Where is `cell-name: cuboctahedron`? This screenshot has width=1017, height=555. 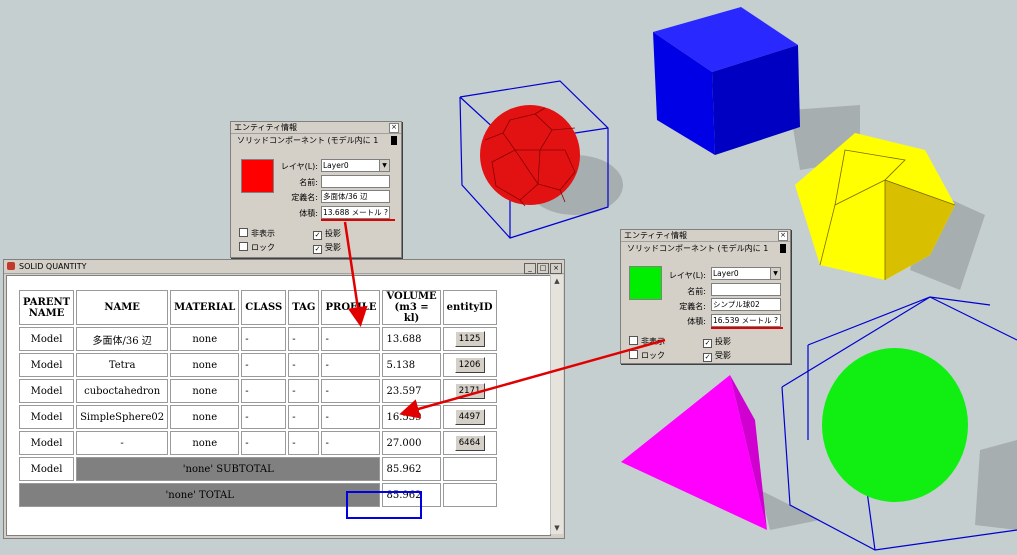
cell-name: cuboctahedron is located at coordinates (122, 391).